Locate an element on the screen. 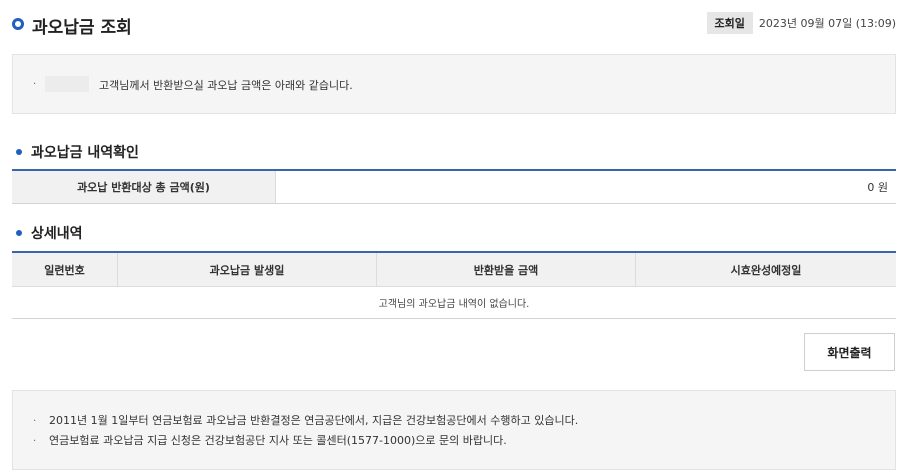  title-circle-icon is located at coordinates (18, 24).